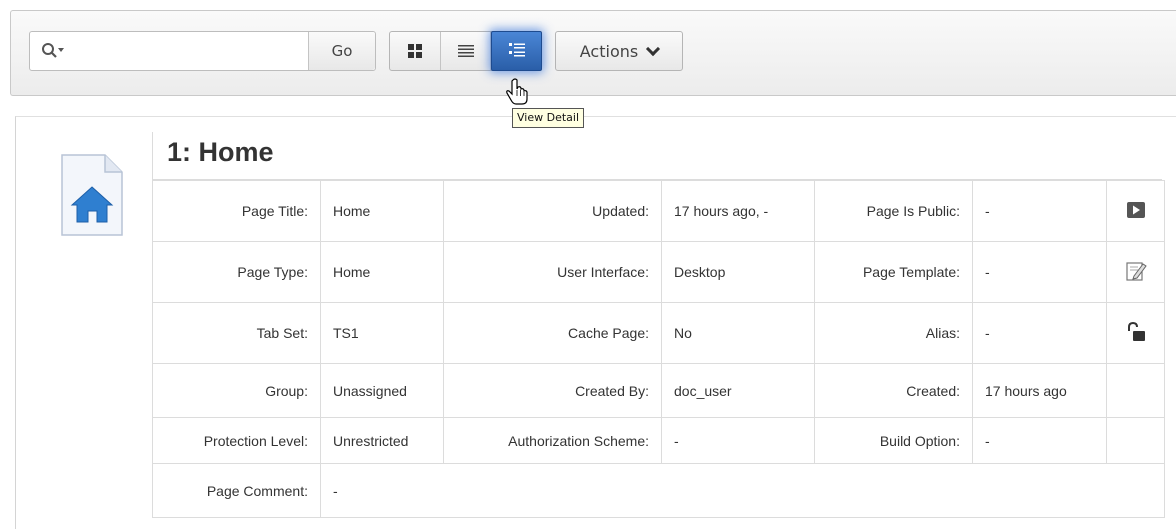 The width and height of the screenshot is (1176, 529). Describe the element at coordinates (236, 211) in the screenshot. I see `page-title-label: Page Title:` at that location.